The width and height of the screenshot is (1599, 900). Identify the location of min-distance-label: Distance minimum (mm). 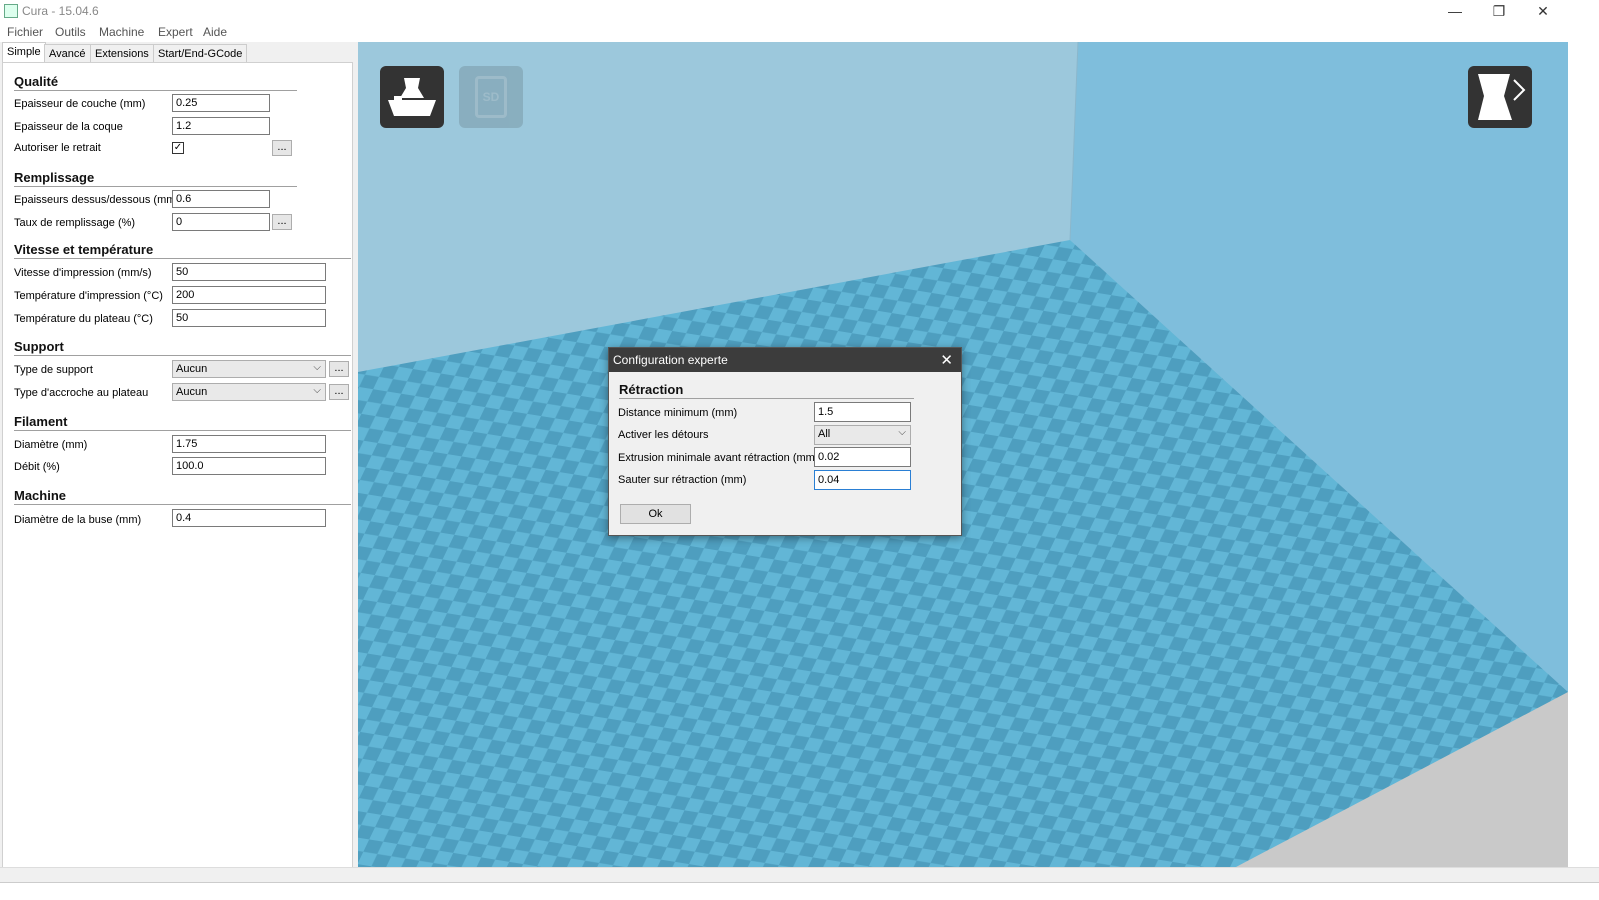
(678, 413).